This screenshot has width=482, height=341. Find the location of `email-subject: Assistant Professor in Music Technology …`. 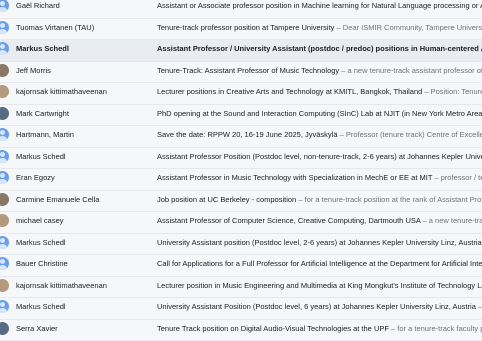

email-subject: Assistant Professor in Music Technology … is located at coordinates (294, 177).